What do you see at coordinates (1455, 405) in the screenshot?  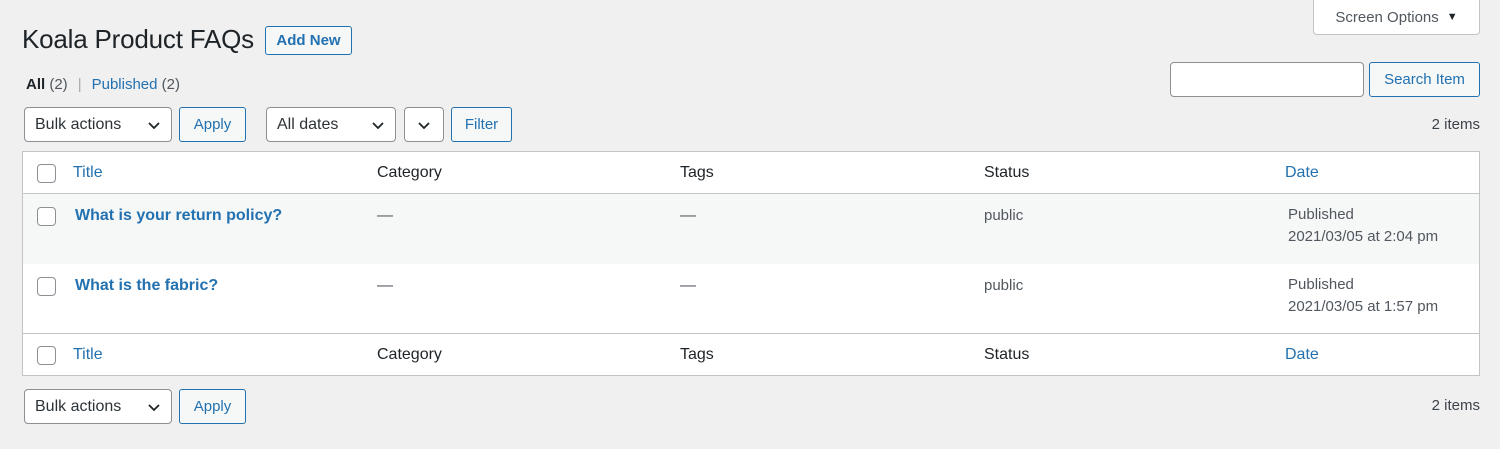 I see `items-count-bottom: 2 items` at bounding box center [1455, 405].